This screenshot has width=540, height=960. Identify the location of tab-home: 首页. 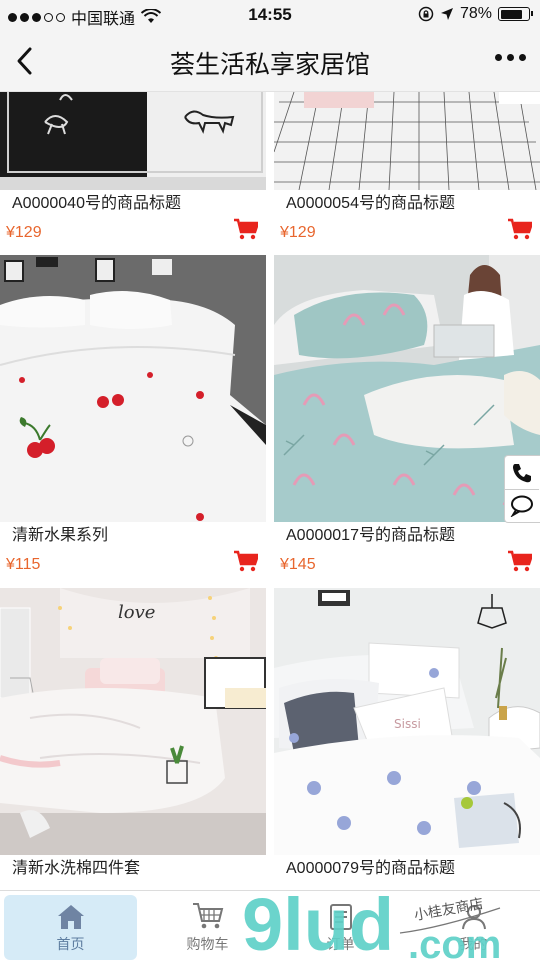
(70, 927).